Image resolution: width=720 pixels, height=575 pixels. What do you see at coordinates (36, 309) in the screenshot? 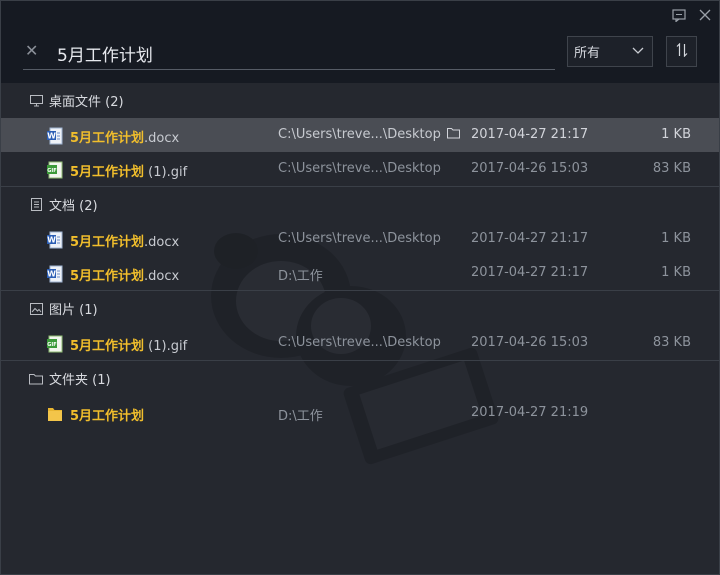
I see `picture-icon` at bounding box center [36, 309].